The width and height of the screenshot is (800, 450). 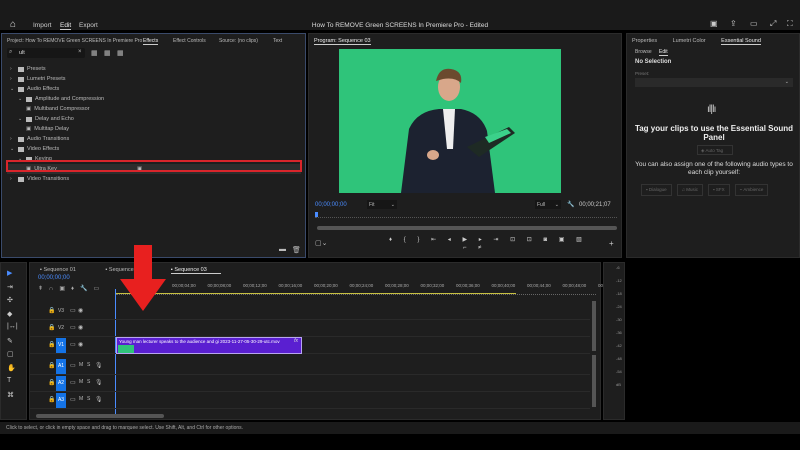 What do you see at coordinates (689, 41) in the screenshot?
I see `tab-lumetri-color: Lumetri Color` at bounding box center [689, 41].